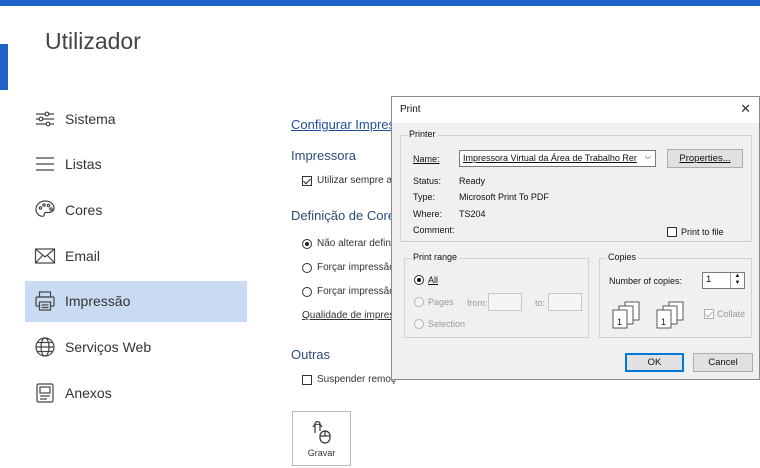 Image resolution: width=760 pixels, height=468 pixels. Describe the element at coordinates (357, 180) in the screenshot. I see `always-use-label: Utilizar sempre a i` at that location.